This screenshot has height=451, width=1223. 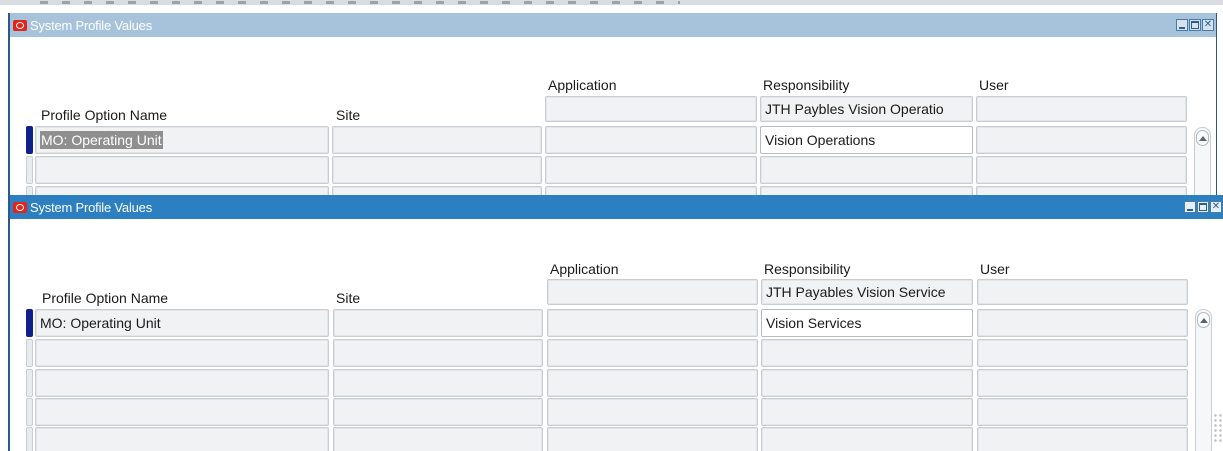 What do you see at coordinates (866, 109) in the screenshot?
I see `responsibility-context-field: JTH Paybles Vision Operatio` at bounding box center [866, 109].